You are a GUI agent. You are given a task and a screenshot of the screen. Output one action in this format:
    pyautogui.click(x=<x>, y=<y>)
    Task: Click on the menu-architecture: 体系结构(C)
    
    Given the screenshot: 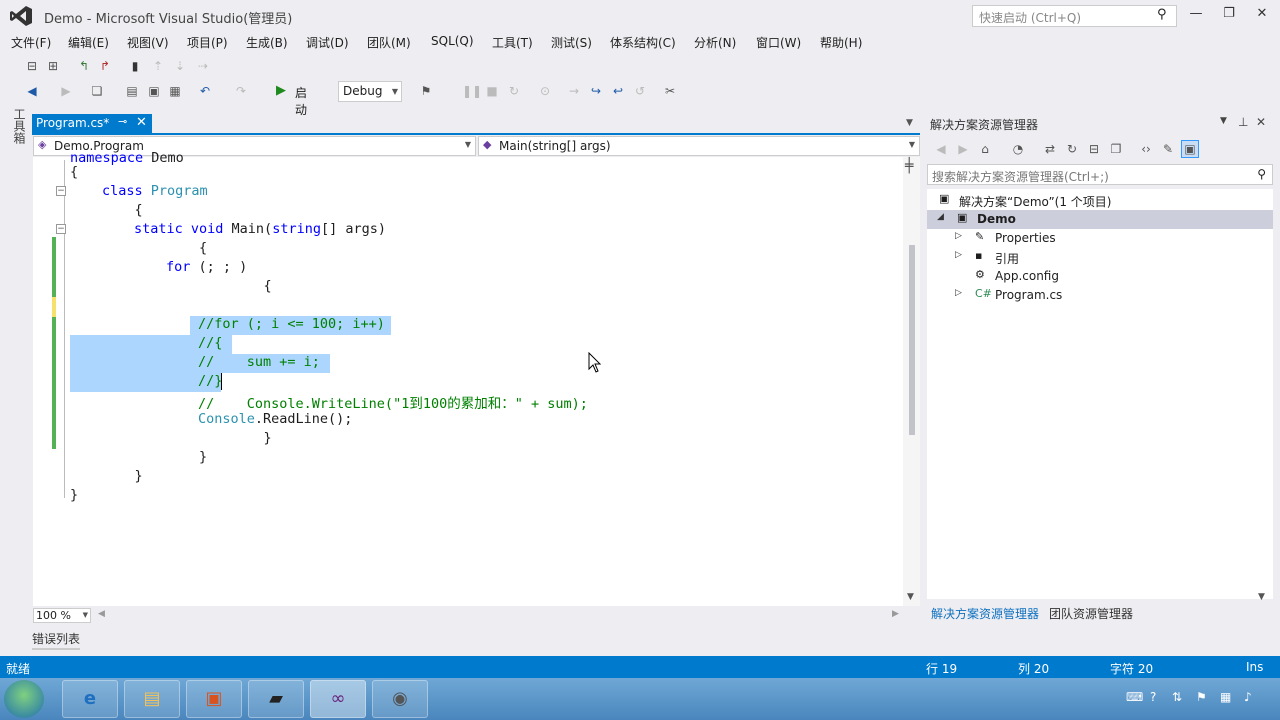 What is the action you would take?
    pyautogui.click(x=643, y=42)
    